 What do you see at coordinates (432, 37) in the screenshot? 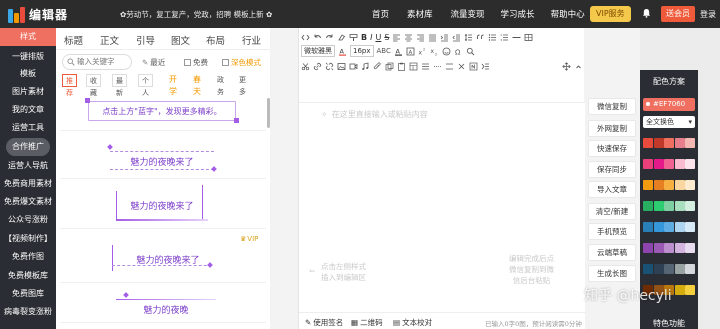
I see `justify-icon` at bounding box center [432, 37].